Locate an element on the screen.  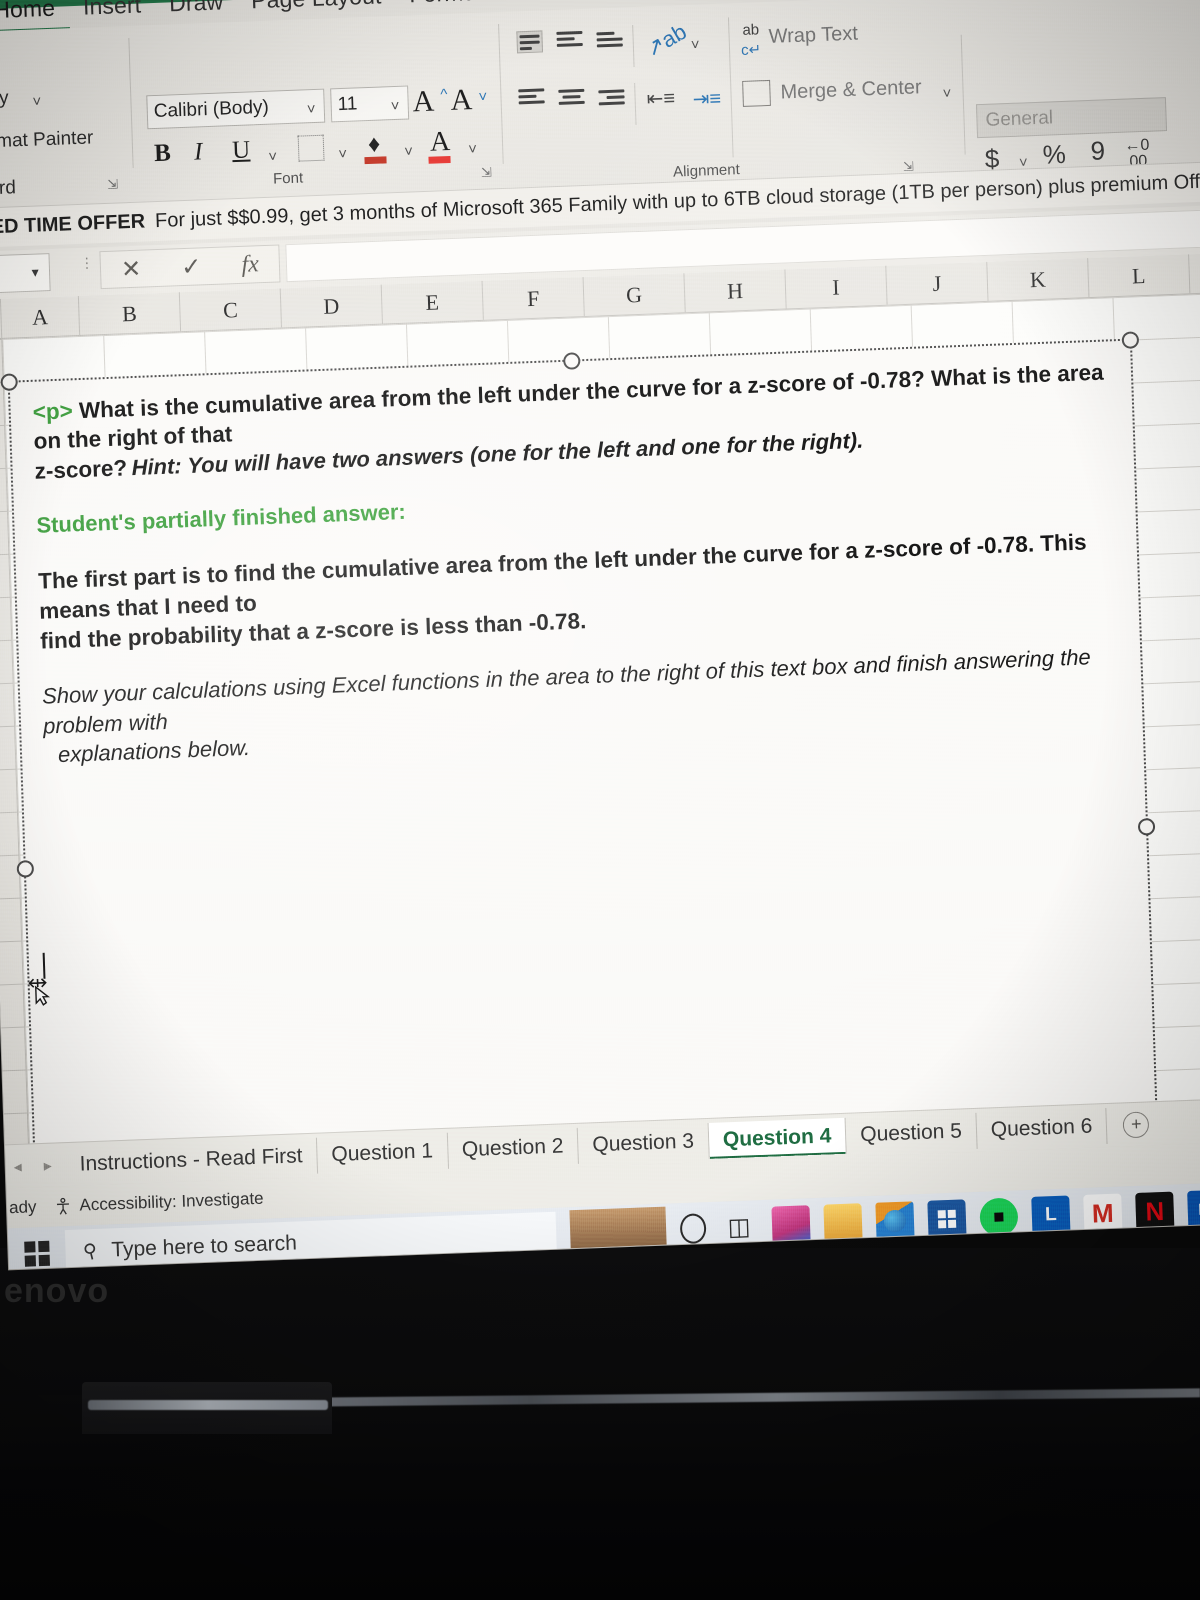
column-header-J: J is located at coordinates (937, 283).